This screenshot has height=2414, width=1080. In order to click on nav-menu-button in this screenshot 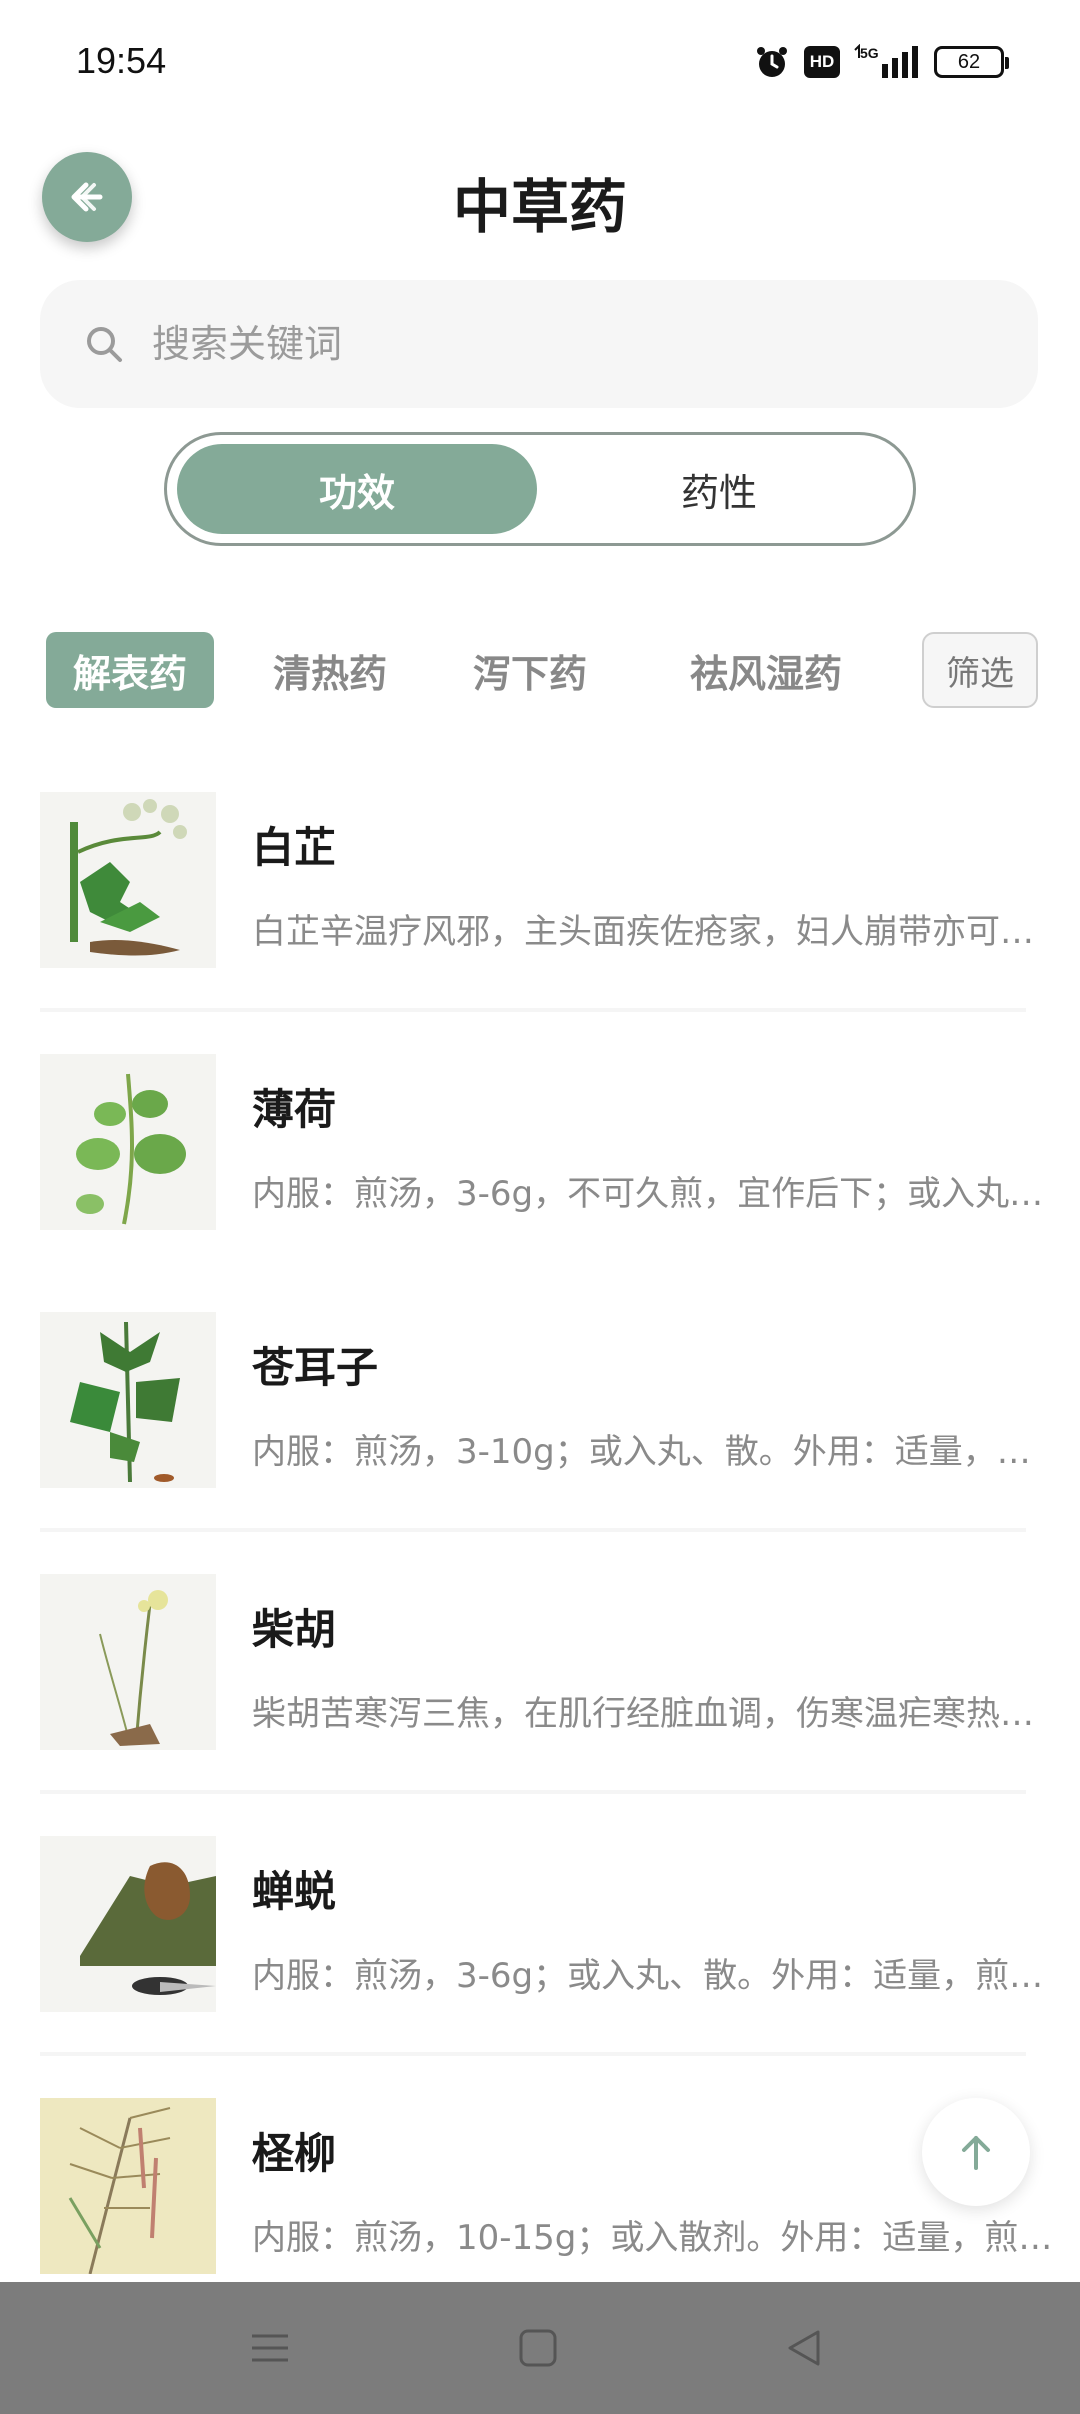, I will do `click(270, 2348)`.